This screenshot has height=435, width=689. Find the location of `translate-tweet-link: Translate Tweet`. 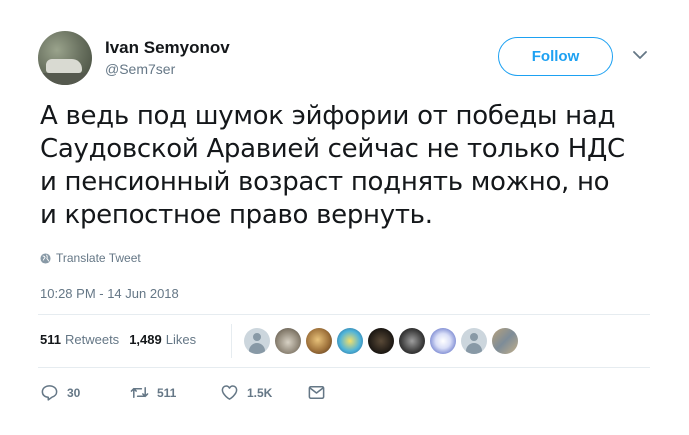

translate-tweet-link: Translate Tweet is located at coordinates (90, 258).